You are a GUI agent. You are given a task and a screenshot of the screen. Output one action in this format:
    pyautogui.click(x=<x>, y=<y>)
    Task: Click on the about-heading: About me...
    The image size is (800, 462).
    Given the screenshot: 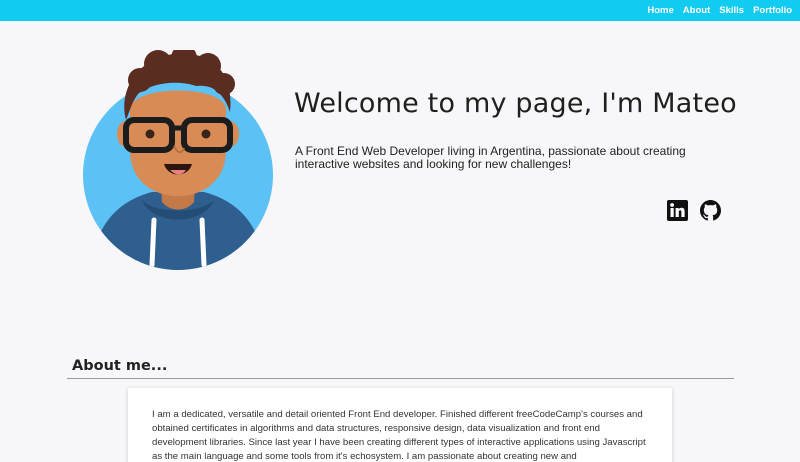 What is the action you would take?
    pyautogui.click(x=120, y=366)
    